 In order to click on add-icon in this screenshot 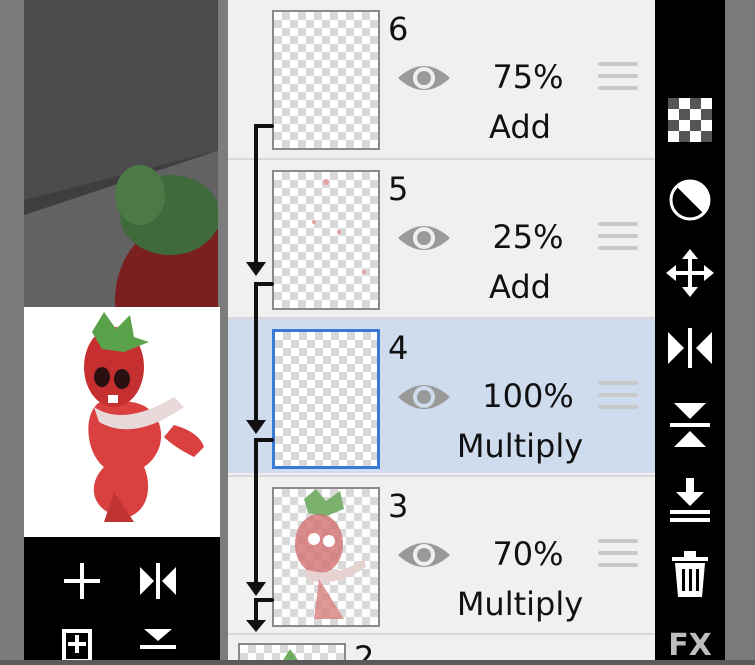, I will do `click(82, 584)`.